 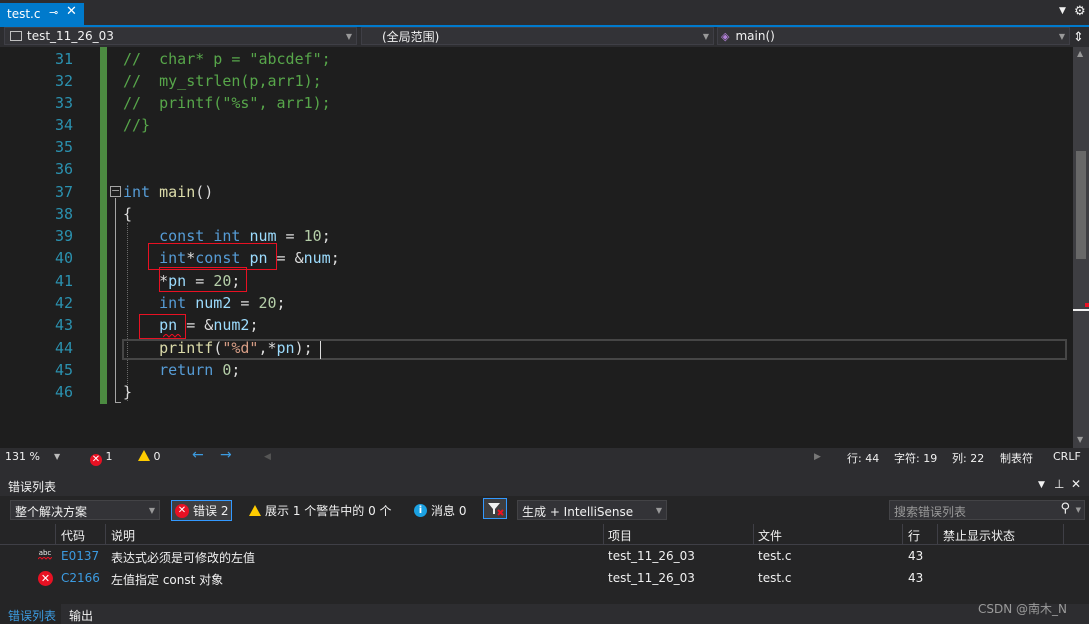 What do you see at coordinates (144, 455) in the screenshot?
I see `warning-icon` at bounding box center [144, 455].